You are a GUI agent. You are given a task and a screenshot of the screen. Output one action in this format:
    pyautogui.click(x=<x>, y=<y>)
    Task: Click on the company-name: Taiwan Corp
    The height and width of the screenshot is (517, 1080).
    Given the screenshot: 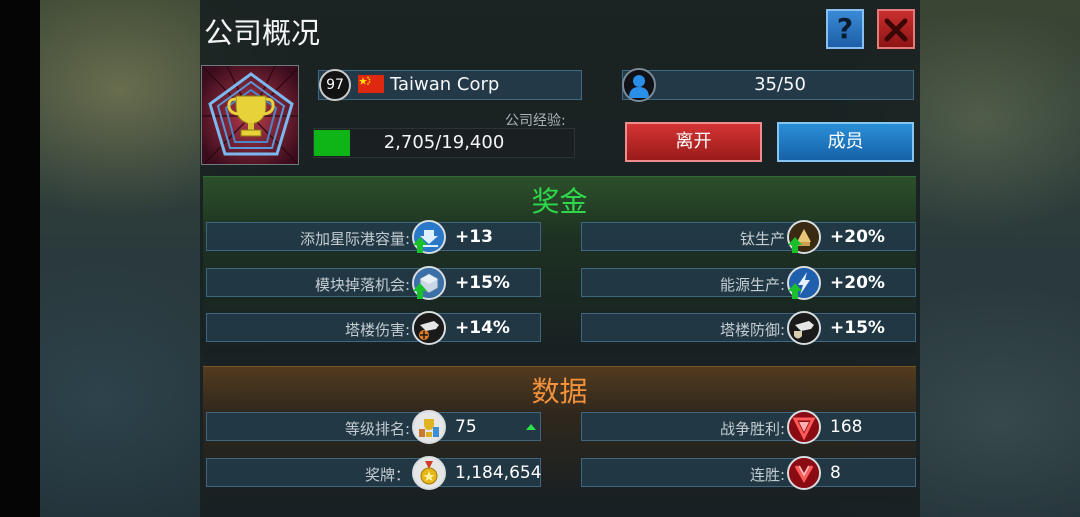 What is the action you would take?
    pyautogui.click(x=445, y=84)
    